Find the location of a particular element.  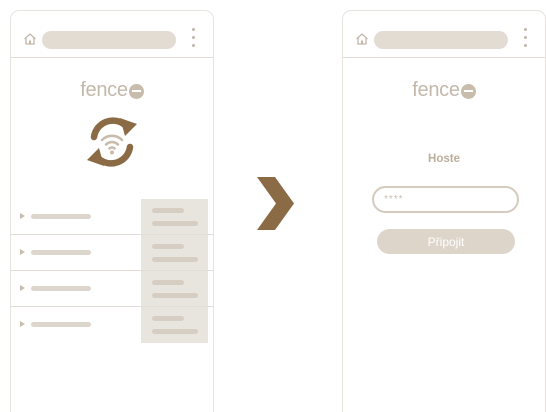

login-title: Hoste is located at coordinates (444, 159).